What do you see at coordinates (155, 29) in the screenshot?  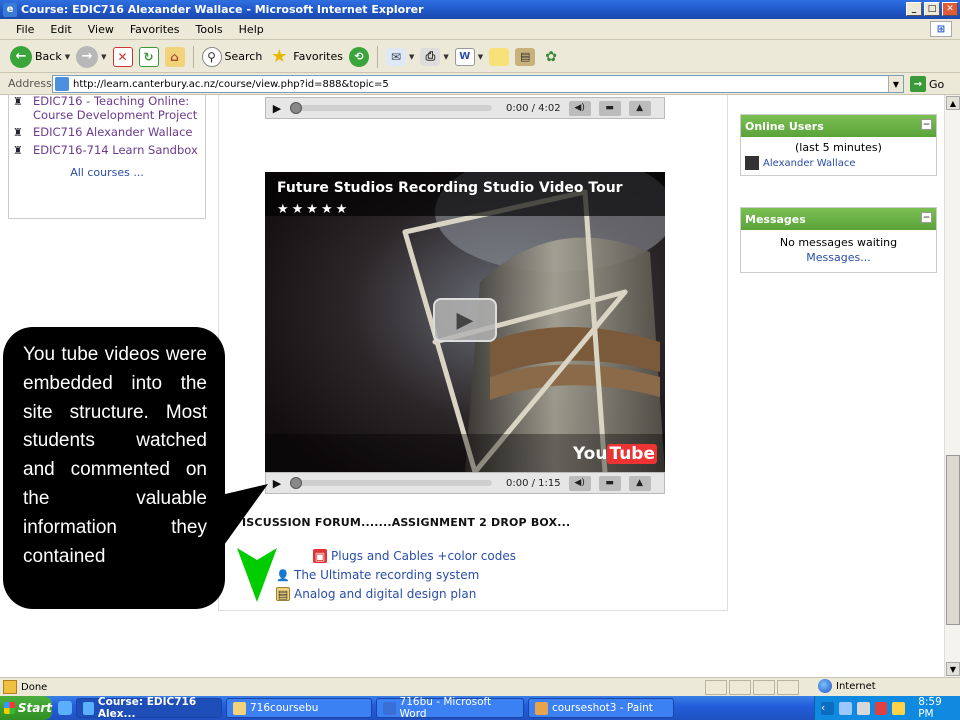 I see `menu-favorites: Favorites` at bounding box center [155, 29].